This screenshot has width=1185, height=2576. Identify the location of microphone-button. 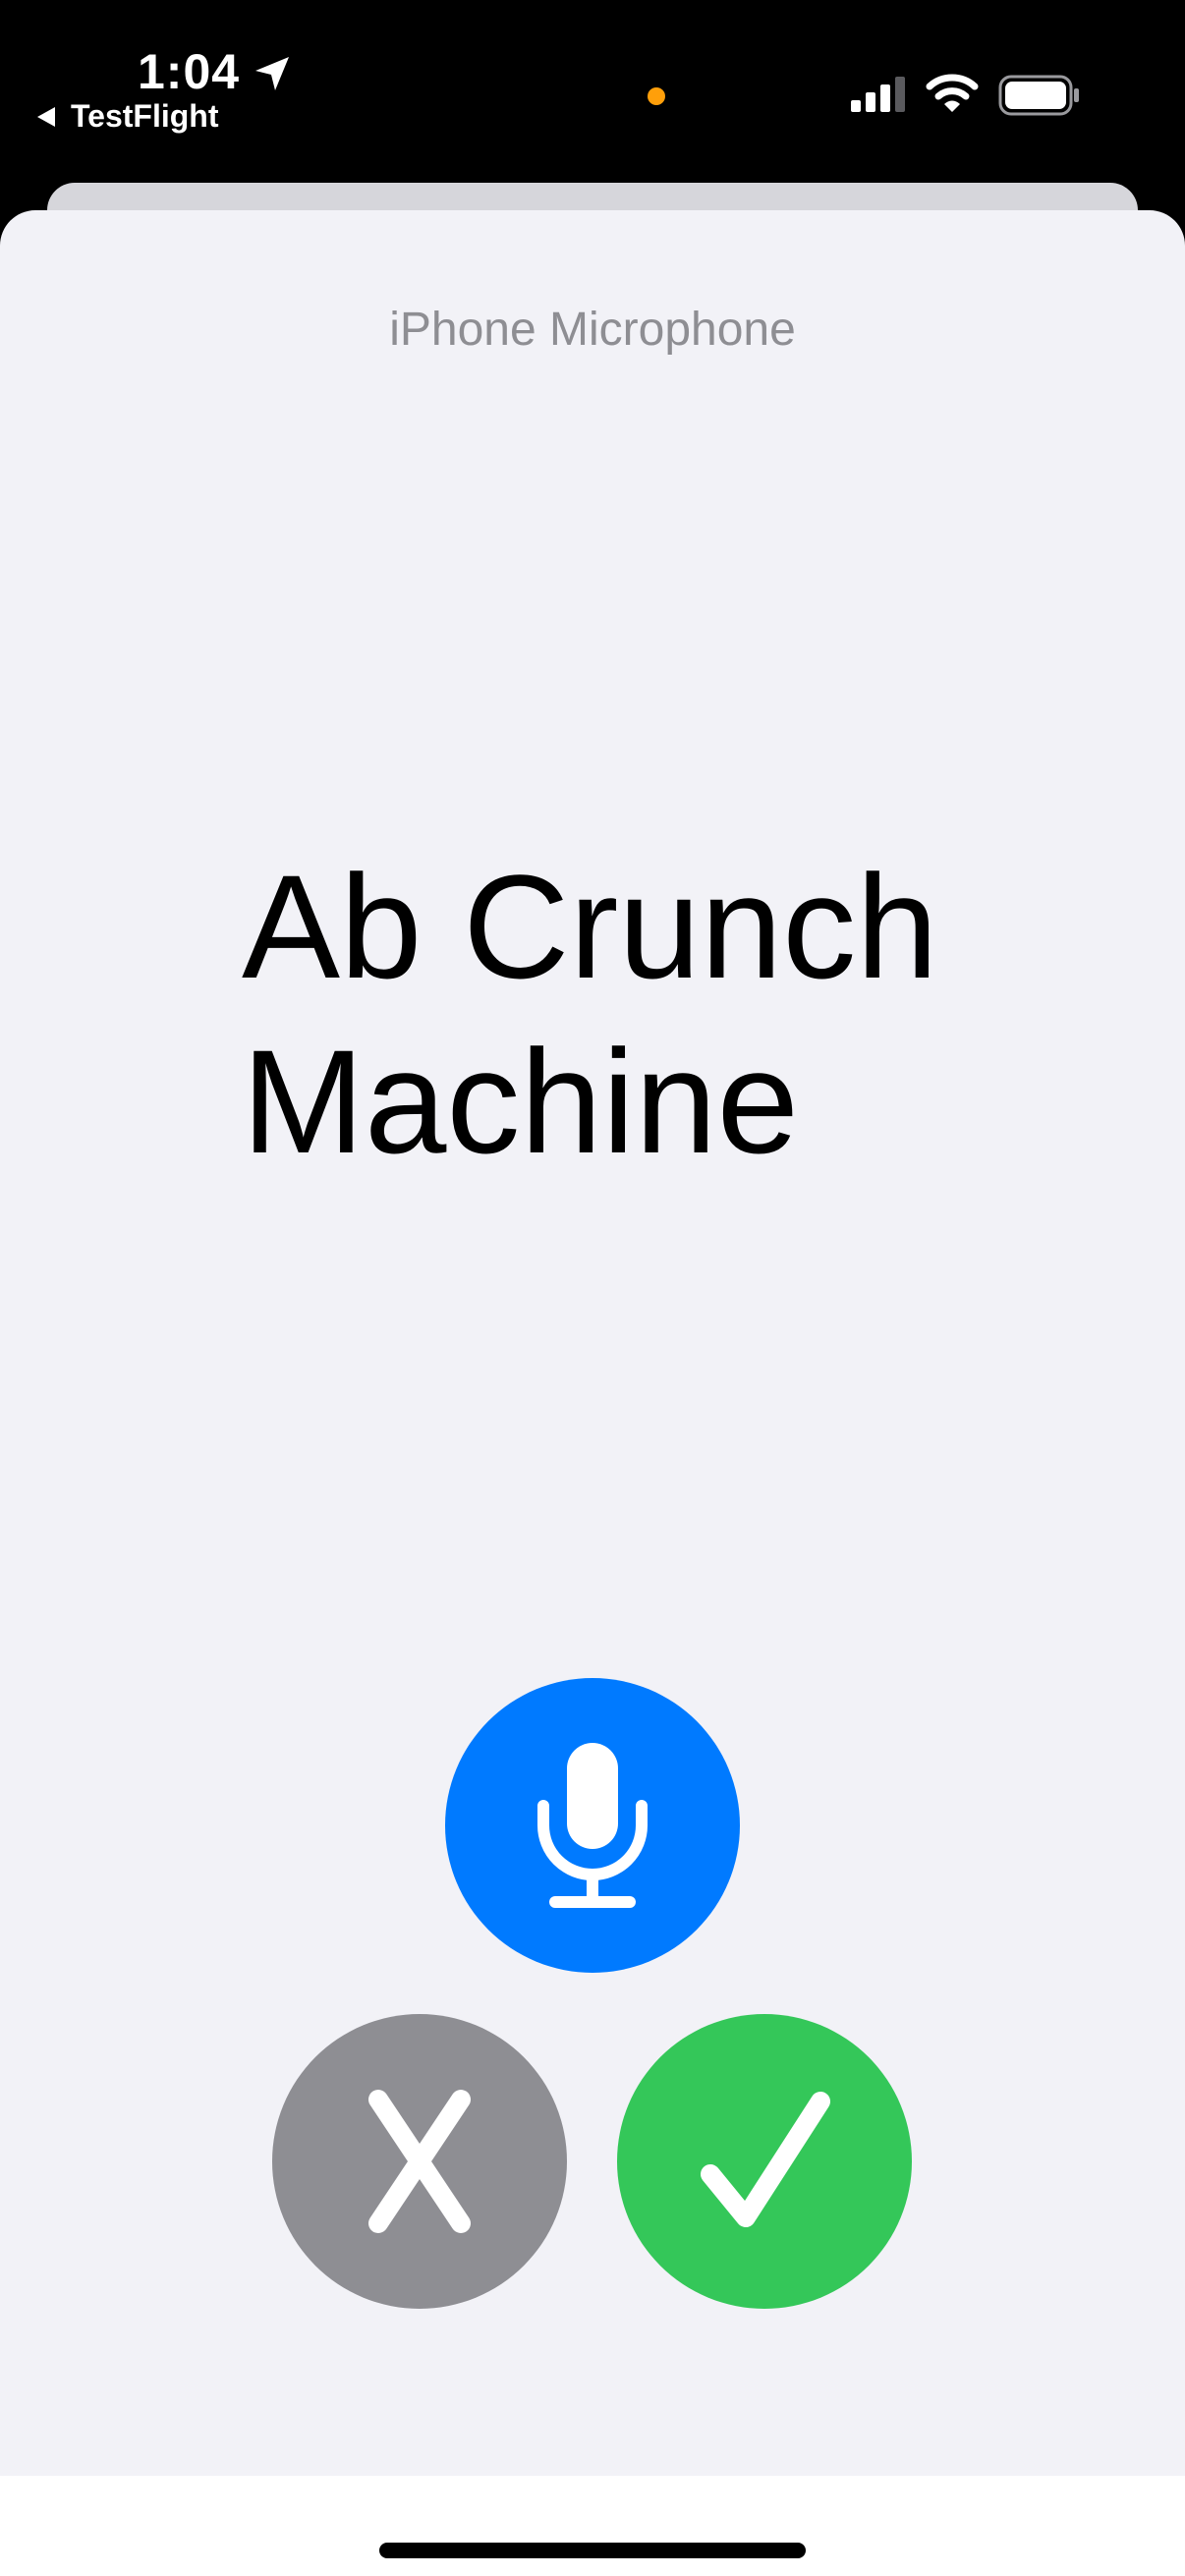
(592, 1825).